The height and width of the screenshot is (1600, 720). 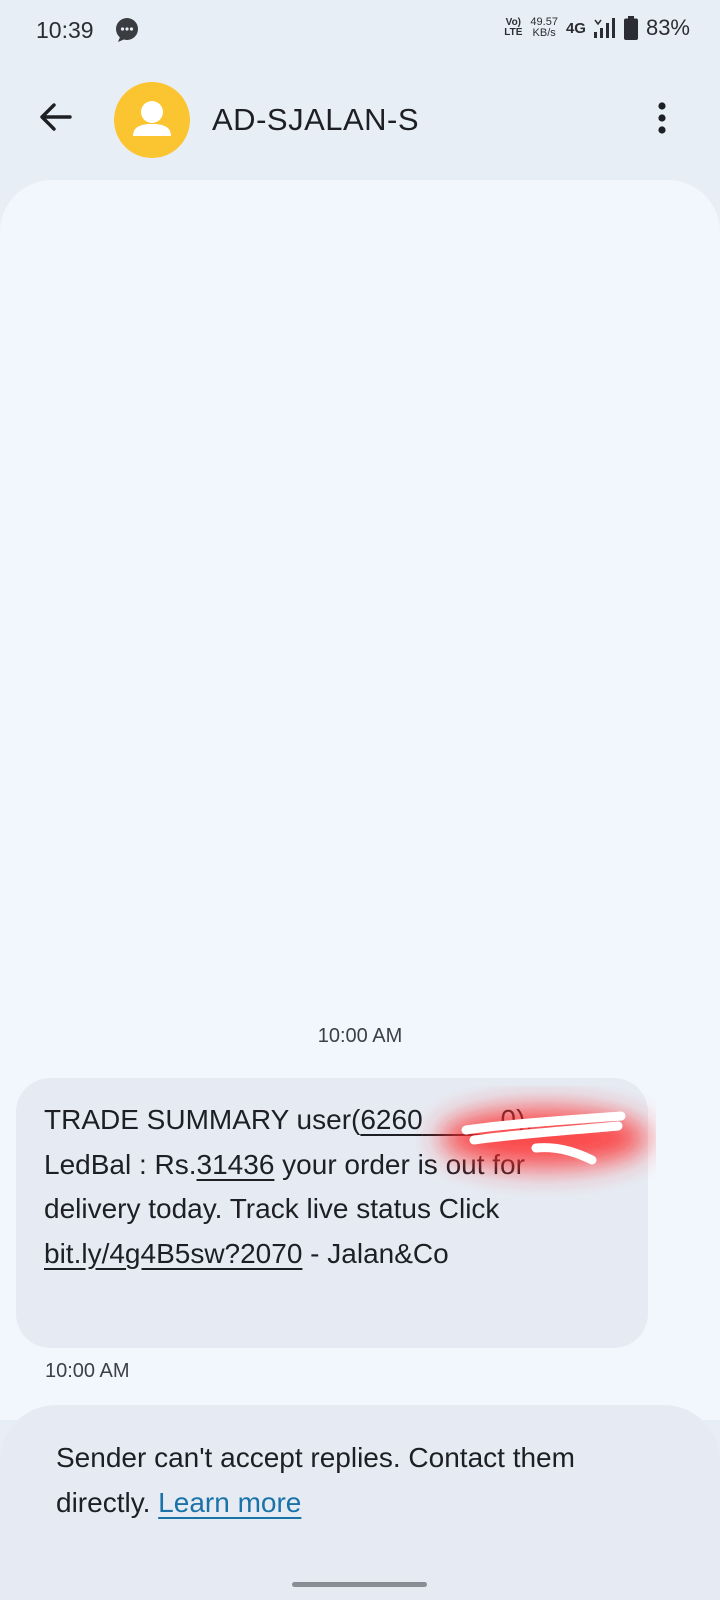 What do you see at coordinates (87, 1371) in the screenshot?
I see `message-timestamp: 10:00 AM` at bounding box center [87, 1371].